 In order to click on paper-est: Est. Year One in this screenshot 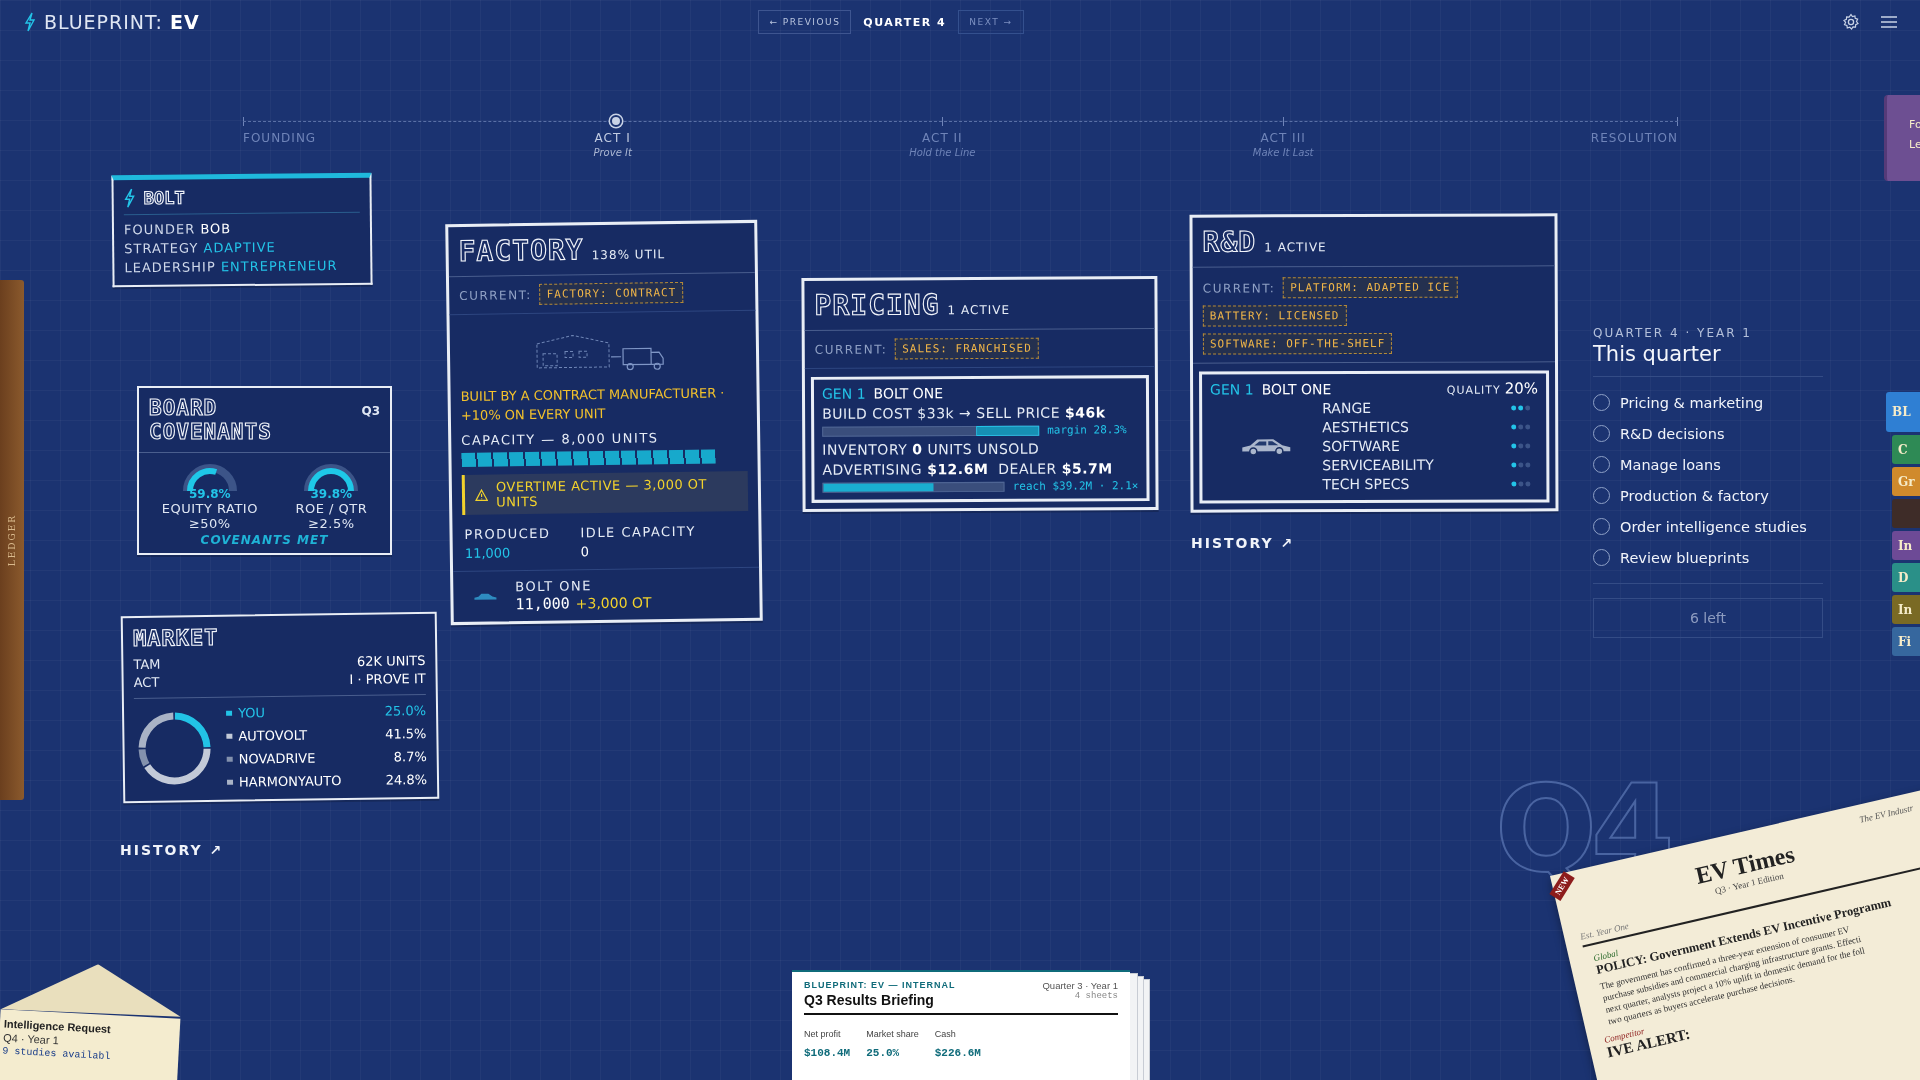, I will do `click(1605, 930)`.